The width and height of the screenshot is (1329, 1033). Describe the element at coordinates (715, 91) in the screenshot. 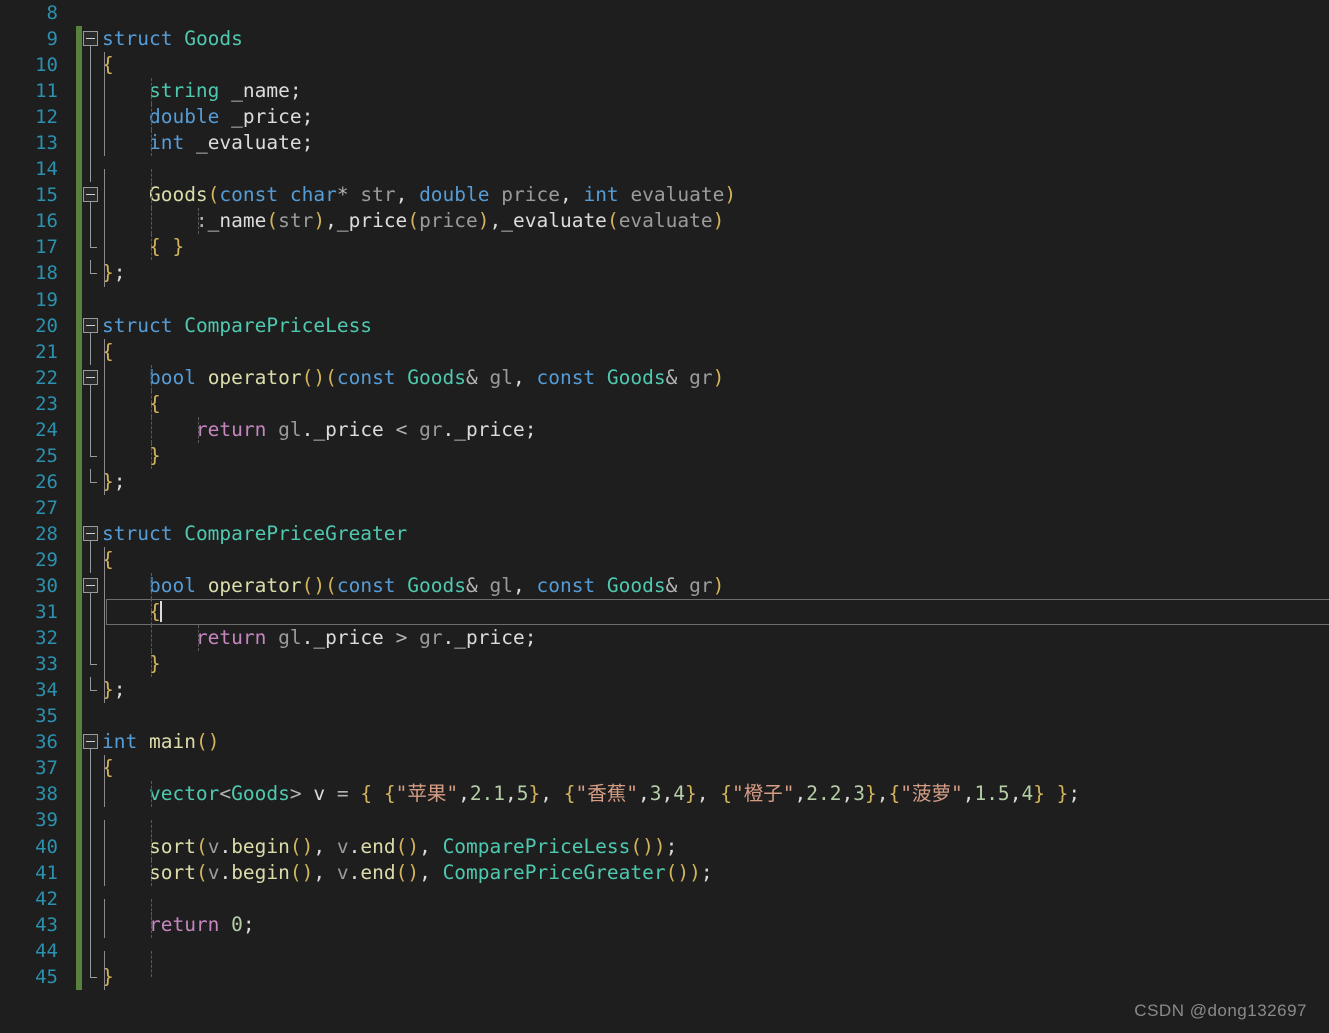

I see `code-text: string _name;` at that location.